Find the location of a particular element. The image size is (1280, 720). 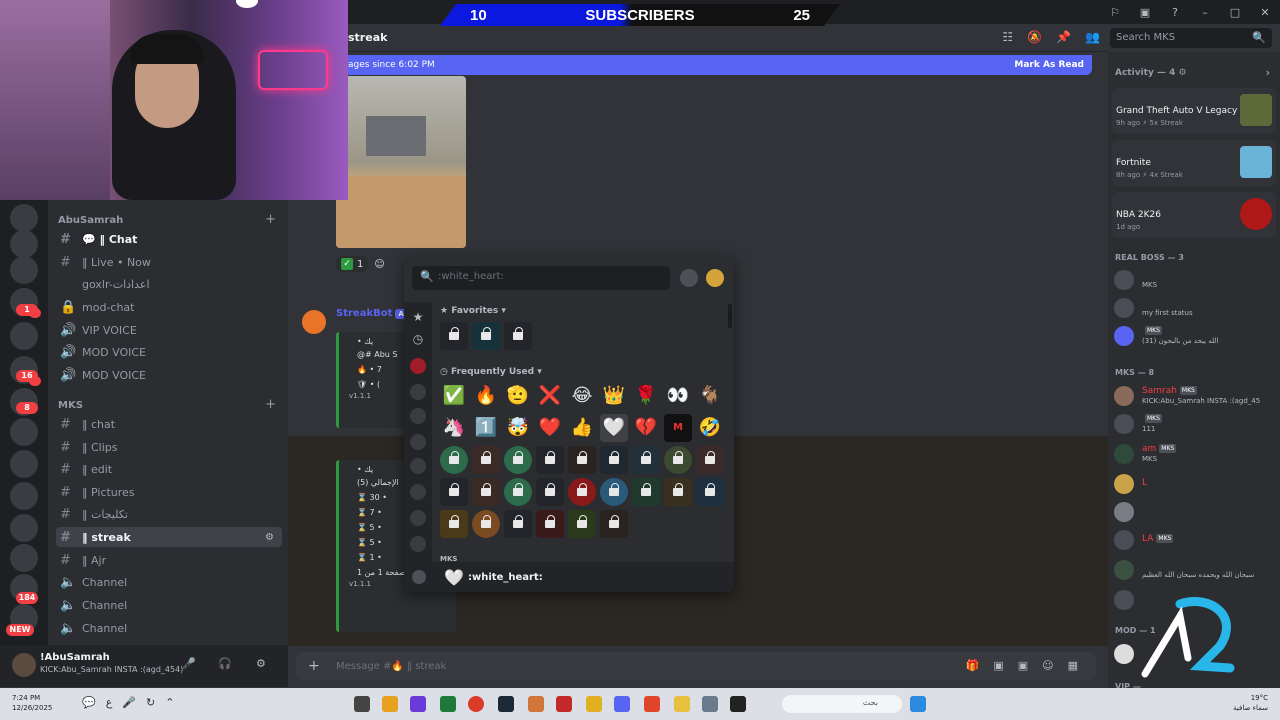

channel-item: 🔒 mod-chat is located at coordinates (169, 307).